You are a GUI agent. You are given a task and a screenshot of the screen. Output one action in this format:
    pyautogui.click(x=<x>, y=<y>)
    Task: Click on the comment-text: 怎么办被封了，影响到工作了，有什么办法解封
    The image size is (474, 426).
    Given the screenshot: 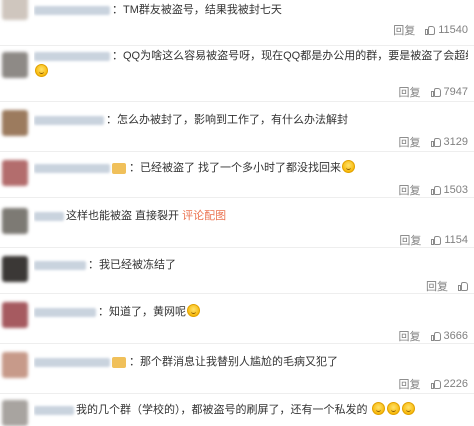 What is the action you would take?
    pyautogui.click(x=232, y=120)
    